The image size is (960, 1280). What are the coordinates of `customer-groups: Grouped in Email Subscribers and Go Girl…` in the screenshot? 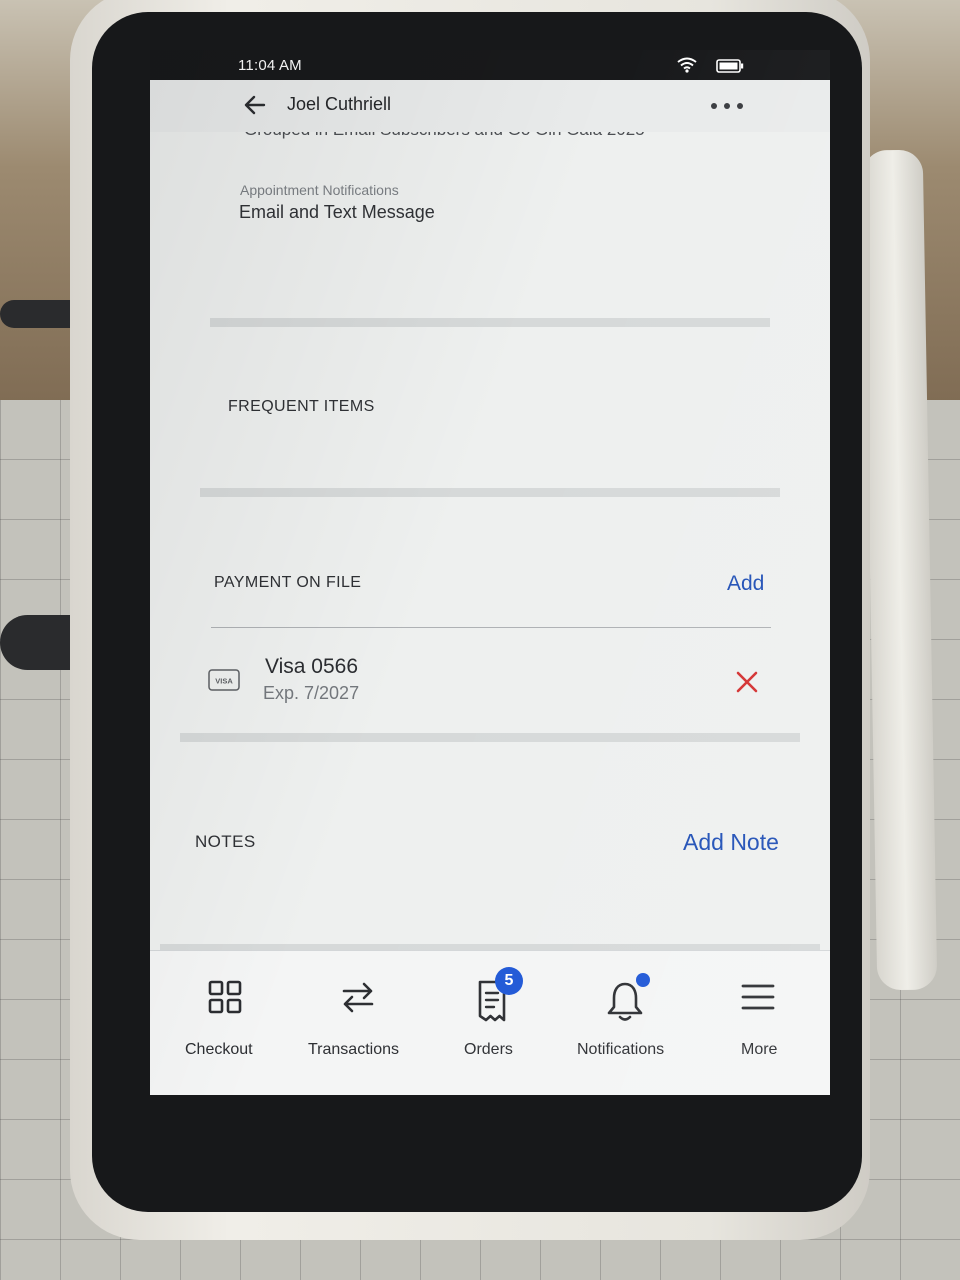 It's located at (444, 136).